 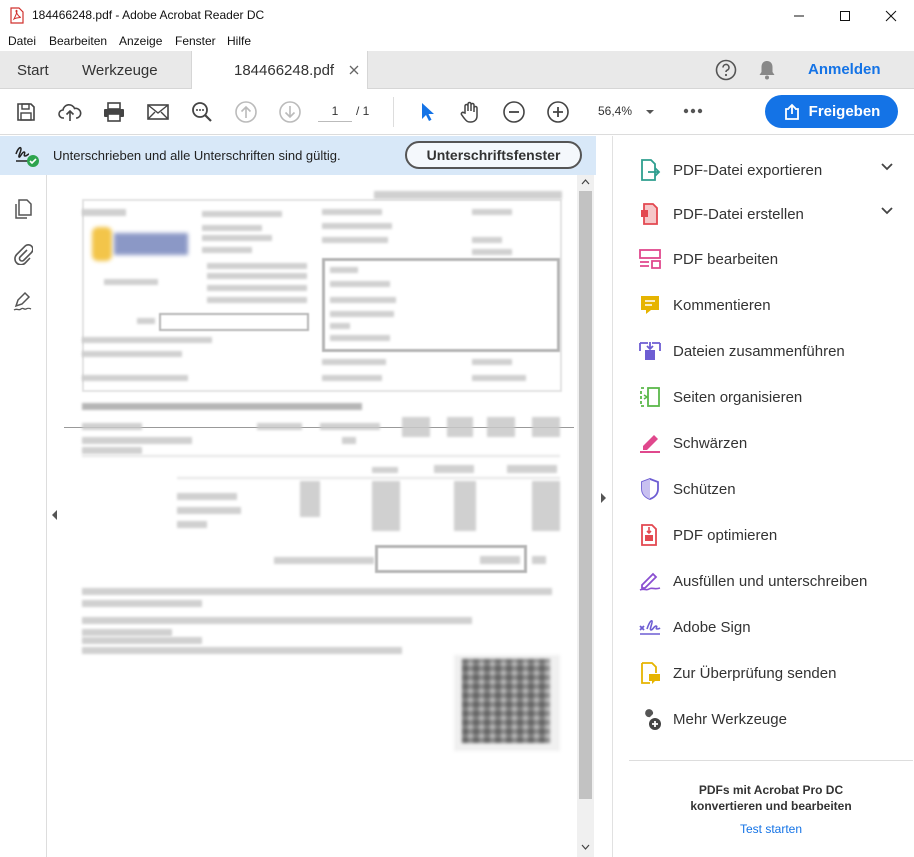 I want to click on upload-button, so click(x=70, y=112).